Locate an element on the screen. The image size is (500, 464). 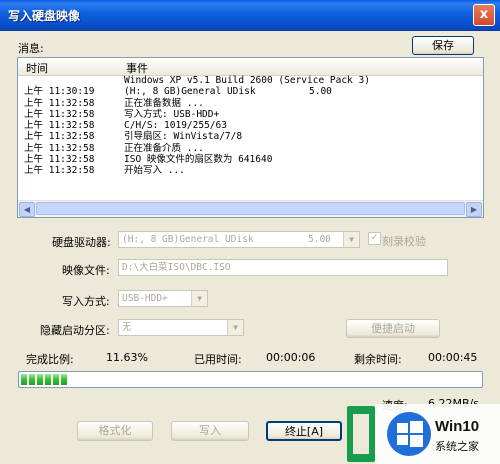
drive-select: (H:, 8 GB)General UDisk 5.00 ▼ is located at coordinates (239, 239).